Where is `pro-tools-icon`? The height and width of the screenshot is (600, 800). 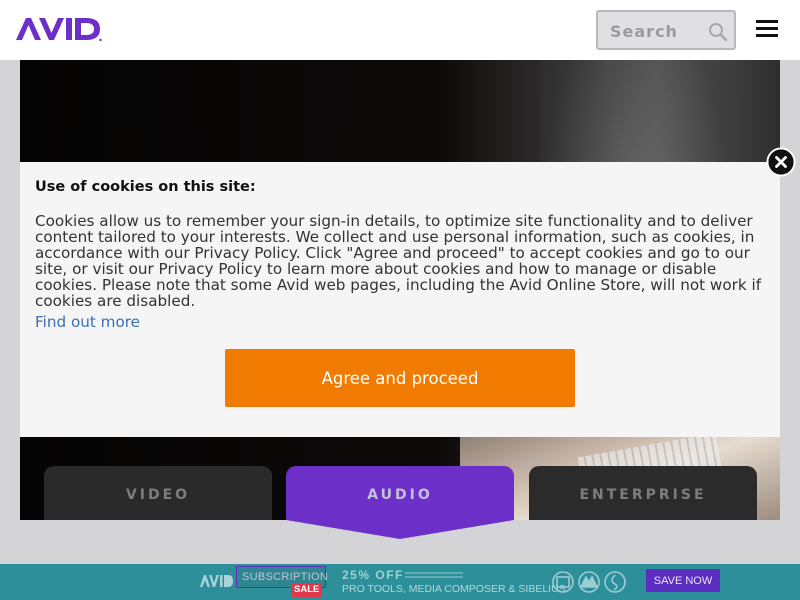 pro-tools-icon is located at coordinates (589, 582).